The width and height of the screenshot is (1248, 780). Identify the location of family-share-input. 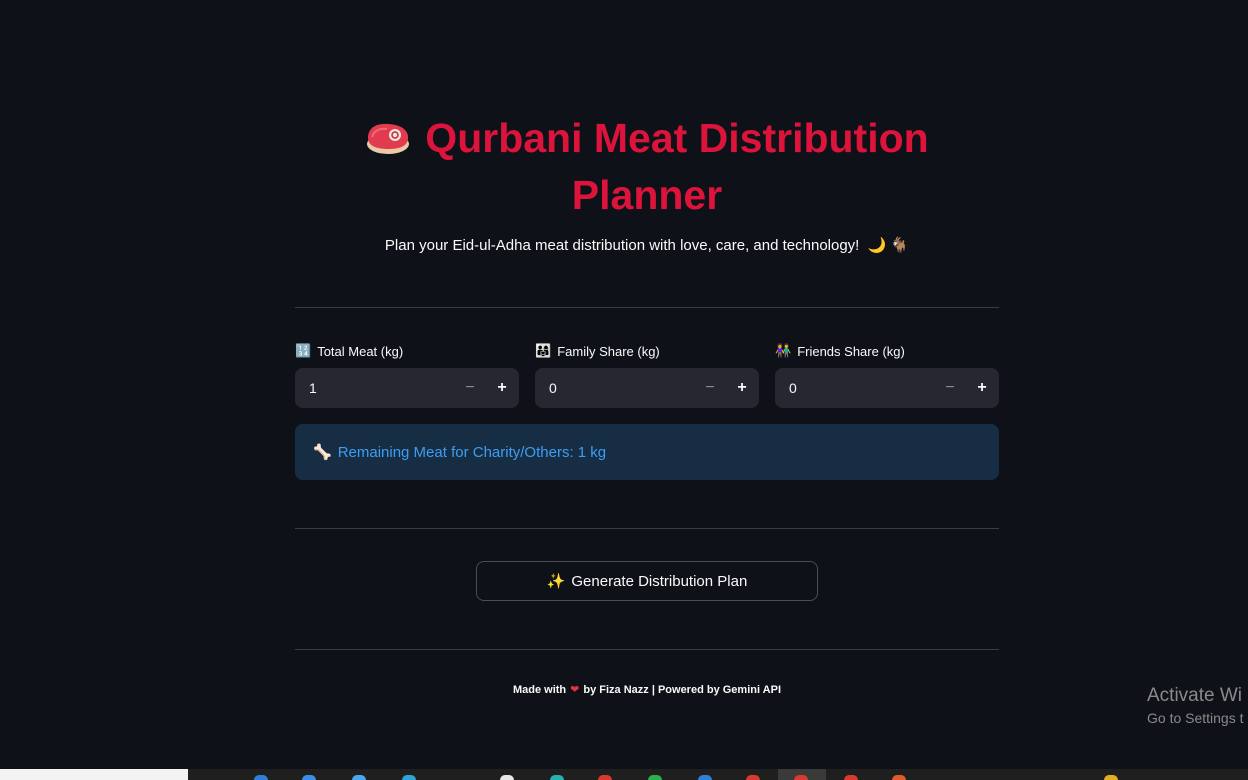
(614, 388).